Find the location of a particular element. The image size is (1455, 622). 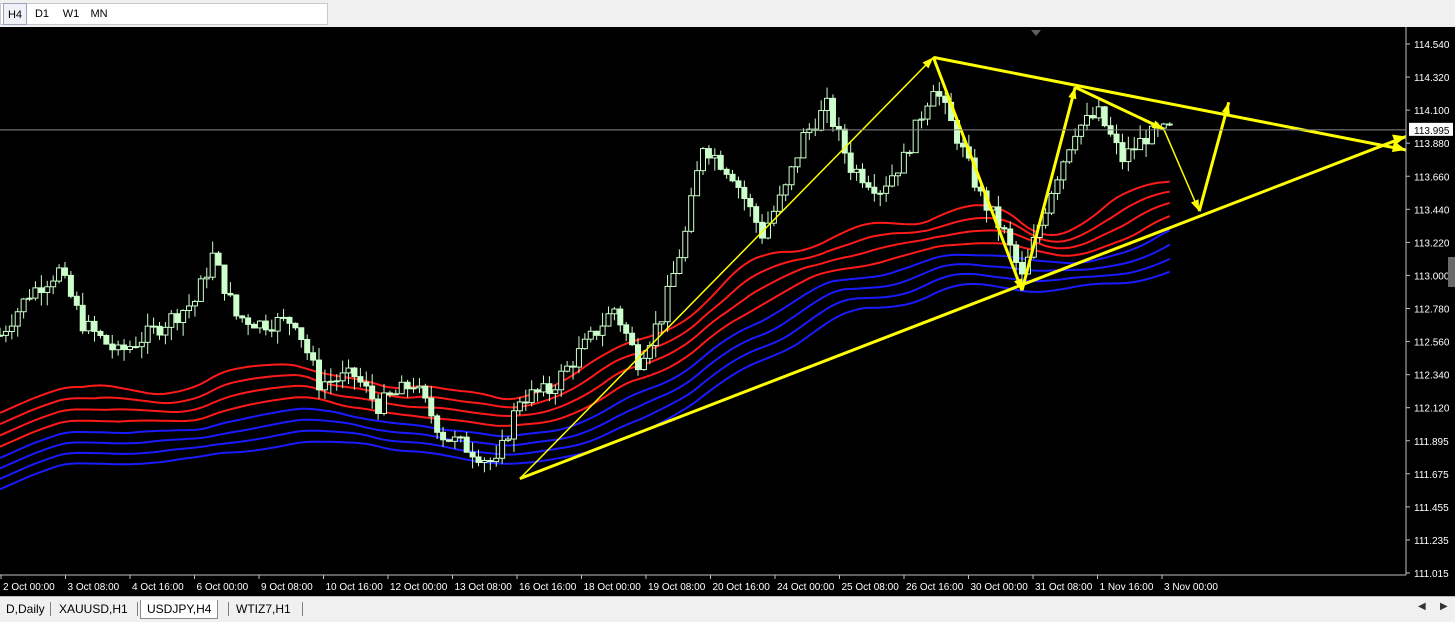

timeframe-toolbar: H4 D1 W1 MN is located at coordinates (727, 13).